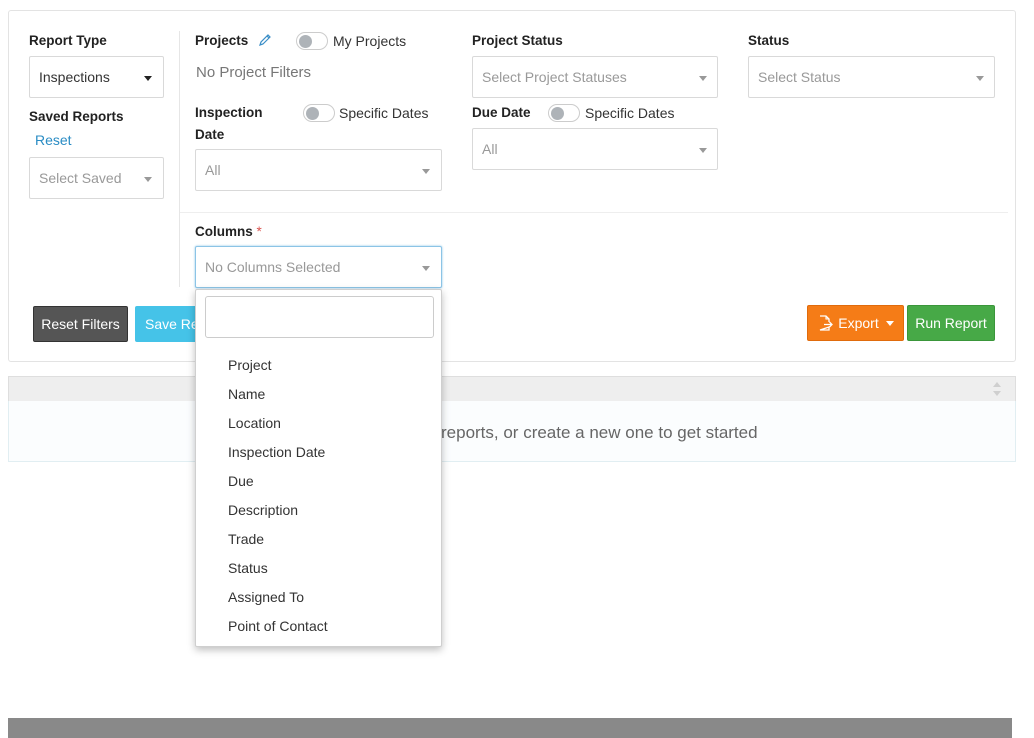 The image size is (1034, 738). What do you see at coordinates (769, 40) in the screenshot?
I see `status-label: Status` at bounding box center [769, 40].